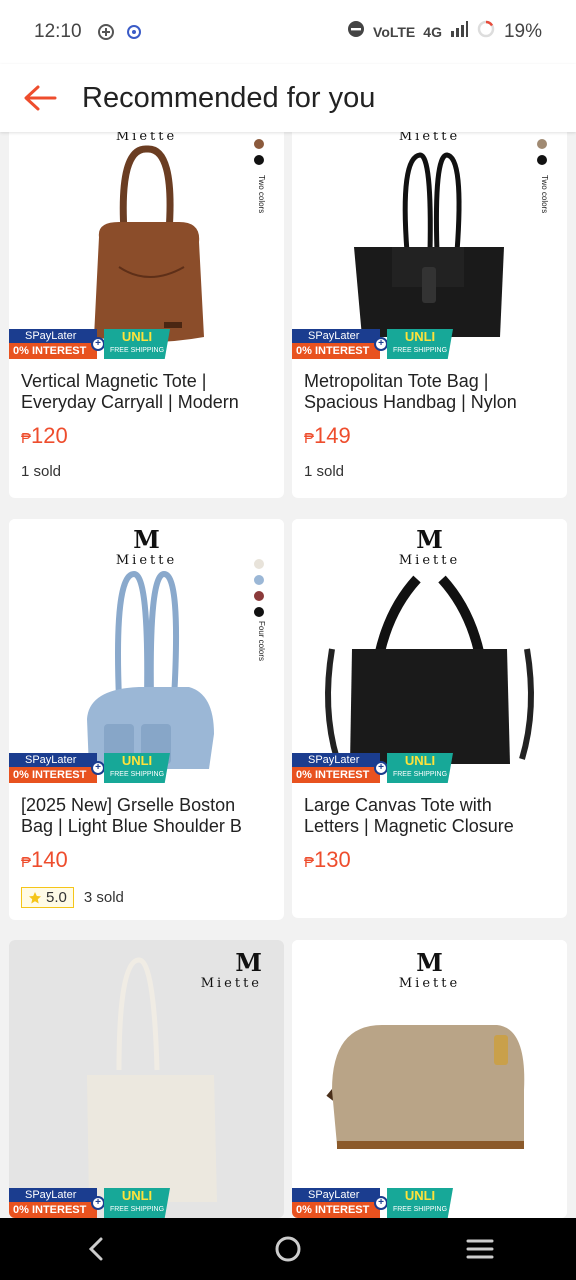  What do you see at coordinates (47, 897) in the screenshot?
I see `rating-badge: 5.0` at bounding box center [47, 897].